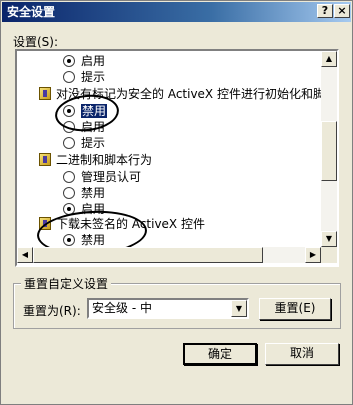 This screenshot has height=405, width=353. Describe the element at coordinates (148, 255) in the screenshot. I see `horizontal-scroll-thumb` at that location.